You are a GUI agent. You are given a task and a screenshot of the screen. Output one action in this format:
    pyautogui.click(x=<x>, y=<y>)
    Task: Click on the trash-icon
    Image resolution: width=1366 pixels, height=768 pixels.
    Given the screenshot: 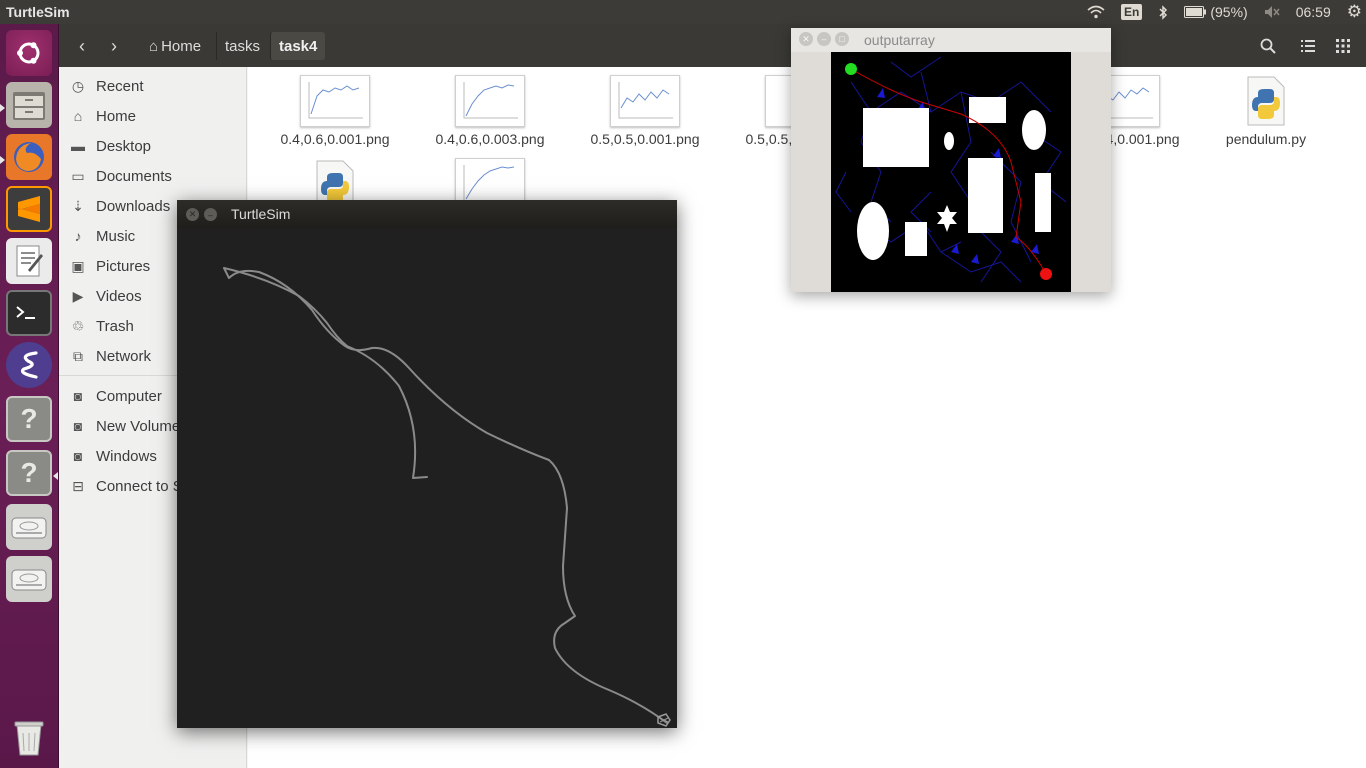 What is the action you would take?
    pyautogui.click(x=29, y=737)
    